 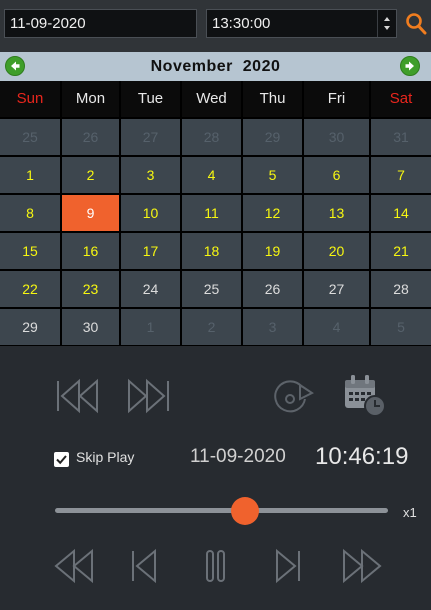 I want to click on skip-play-checkbox, so click(x=61, y=459).